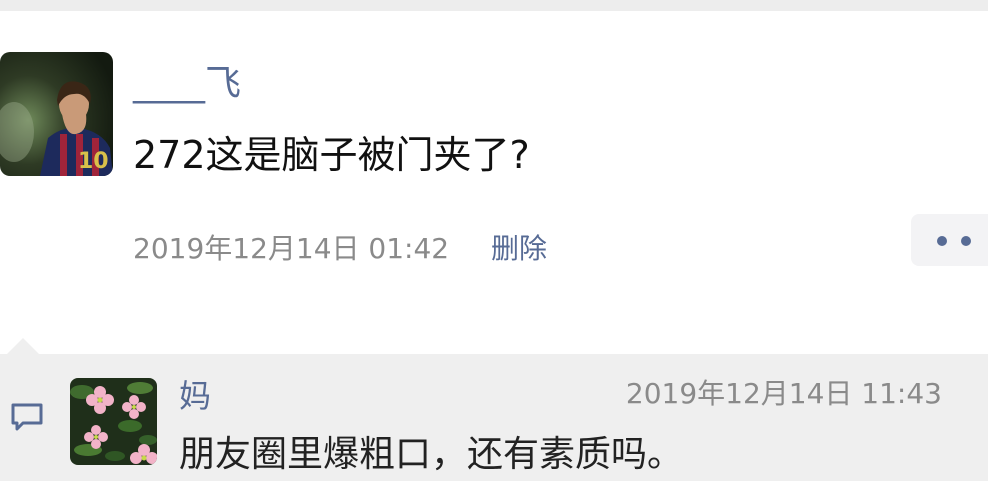 The height and width of the screenshot is (481, 988). Describe the element at coordinates (291, 248) in the screenshot. I see `post-timestamp: 2019年12月14日 01:42` at that location.